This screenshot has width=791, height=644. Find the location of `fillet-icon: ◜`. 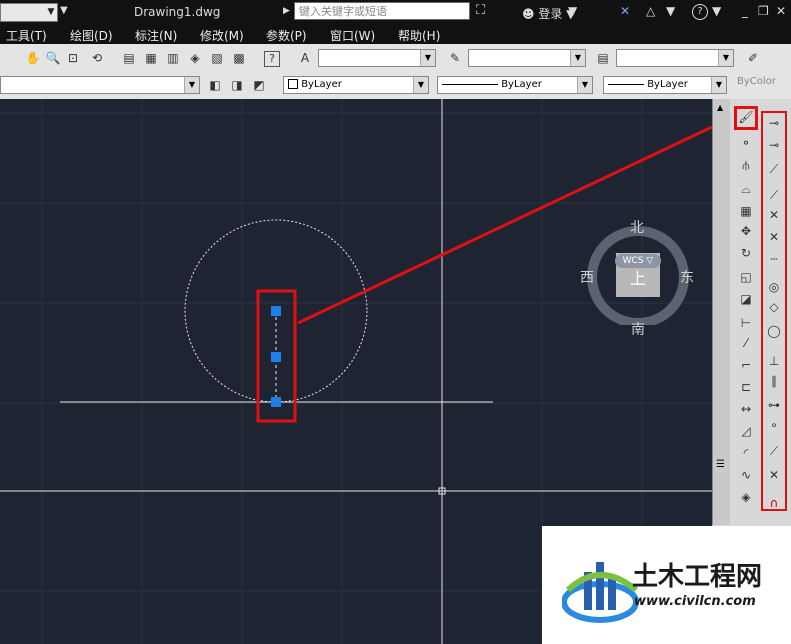

fillet-icon: ◜ is located at coordinates (746, 453).